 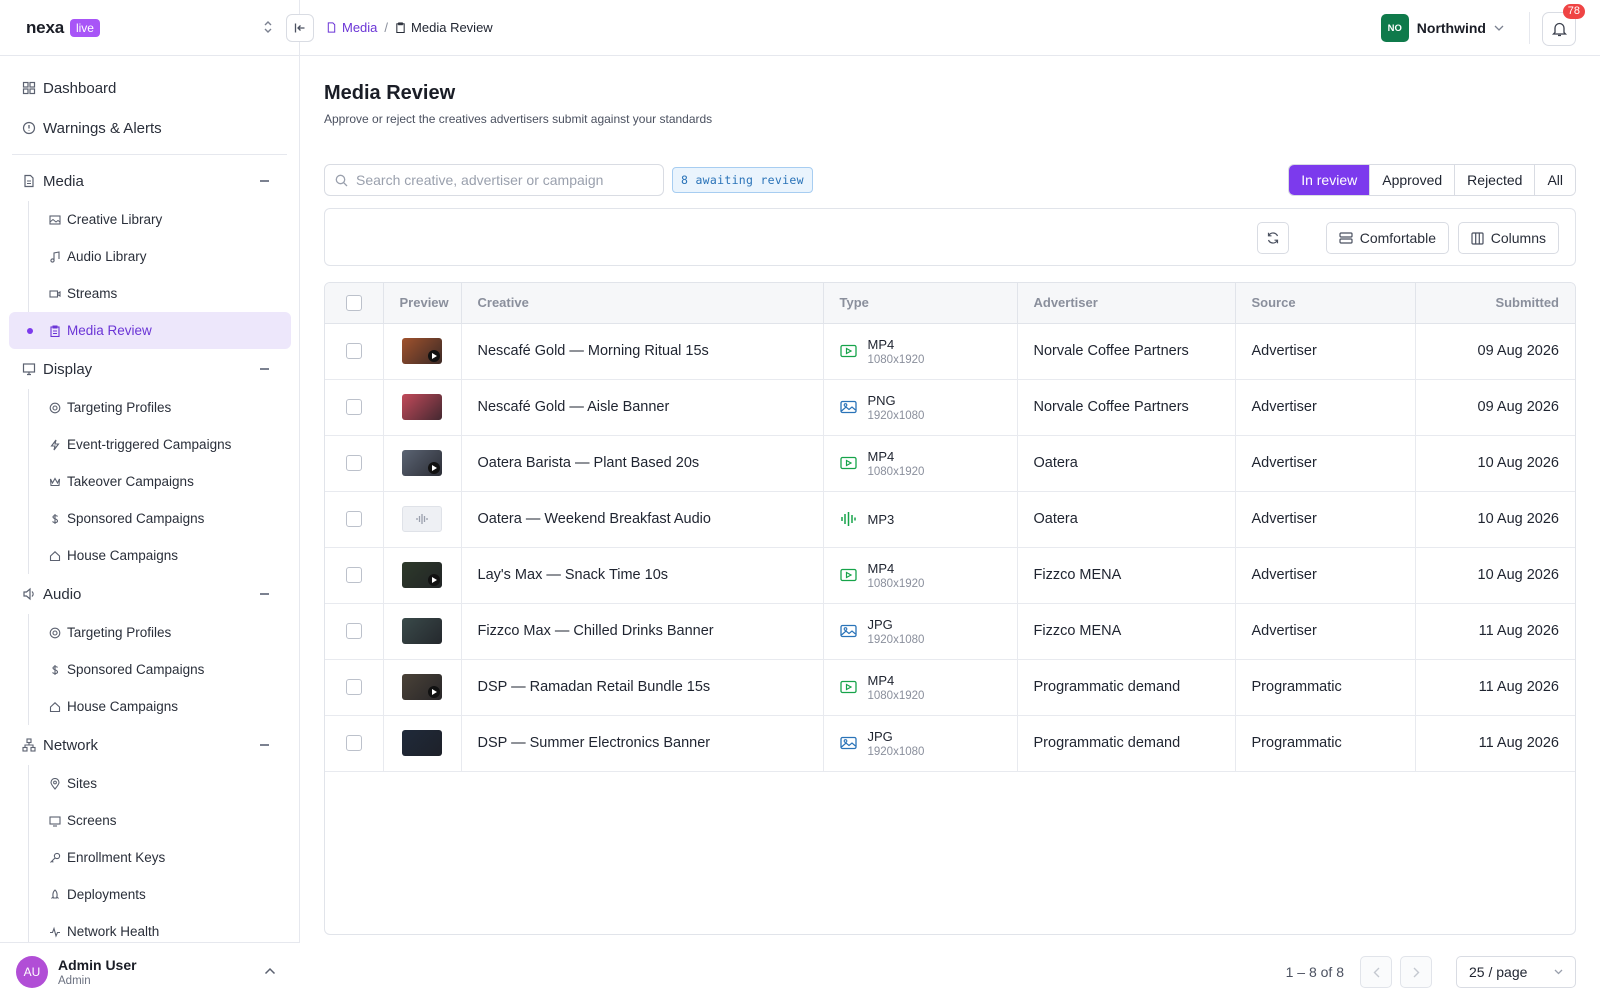 I want to click on sidebar-item-sites: Sites, so click(x=160, y=783).